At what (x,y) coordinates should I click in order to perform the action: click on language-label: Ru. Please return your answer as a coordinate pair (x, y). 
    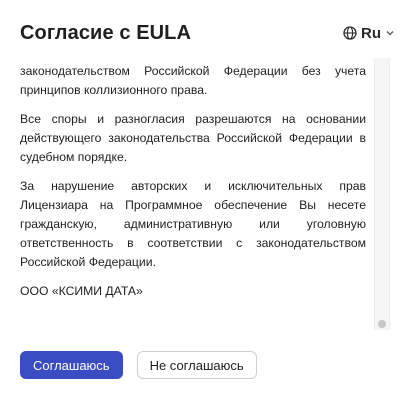
    Looking at the image, I should click on (371, 33).